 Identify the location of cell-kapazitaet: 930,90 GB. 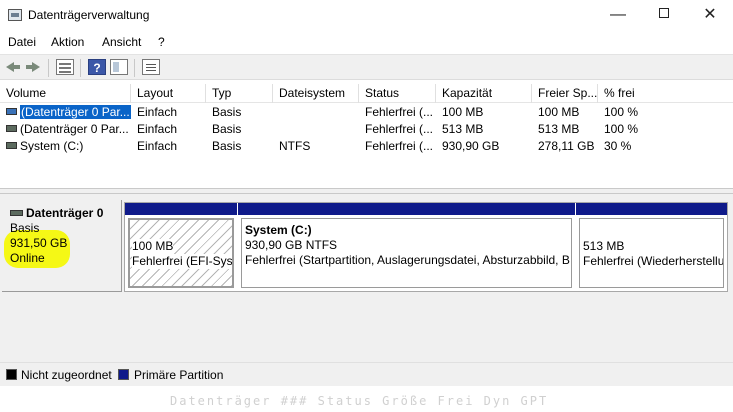
(471, 146).